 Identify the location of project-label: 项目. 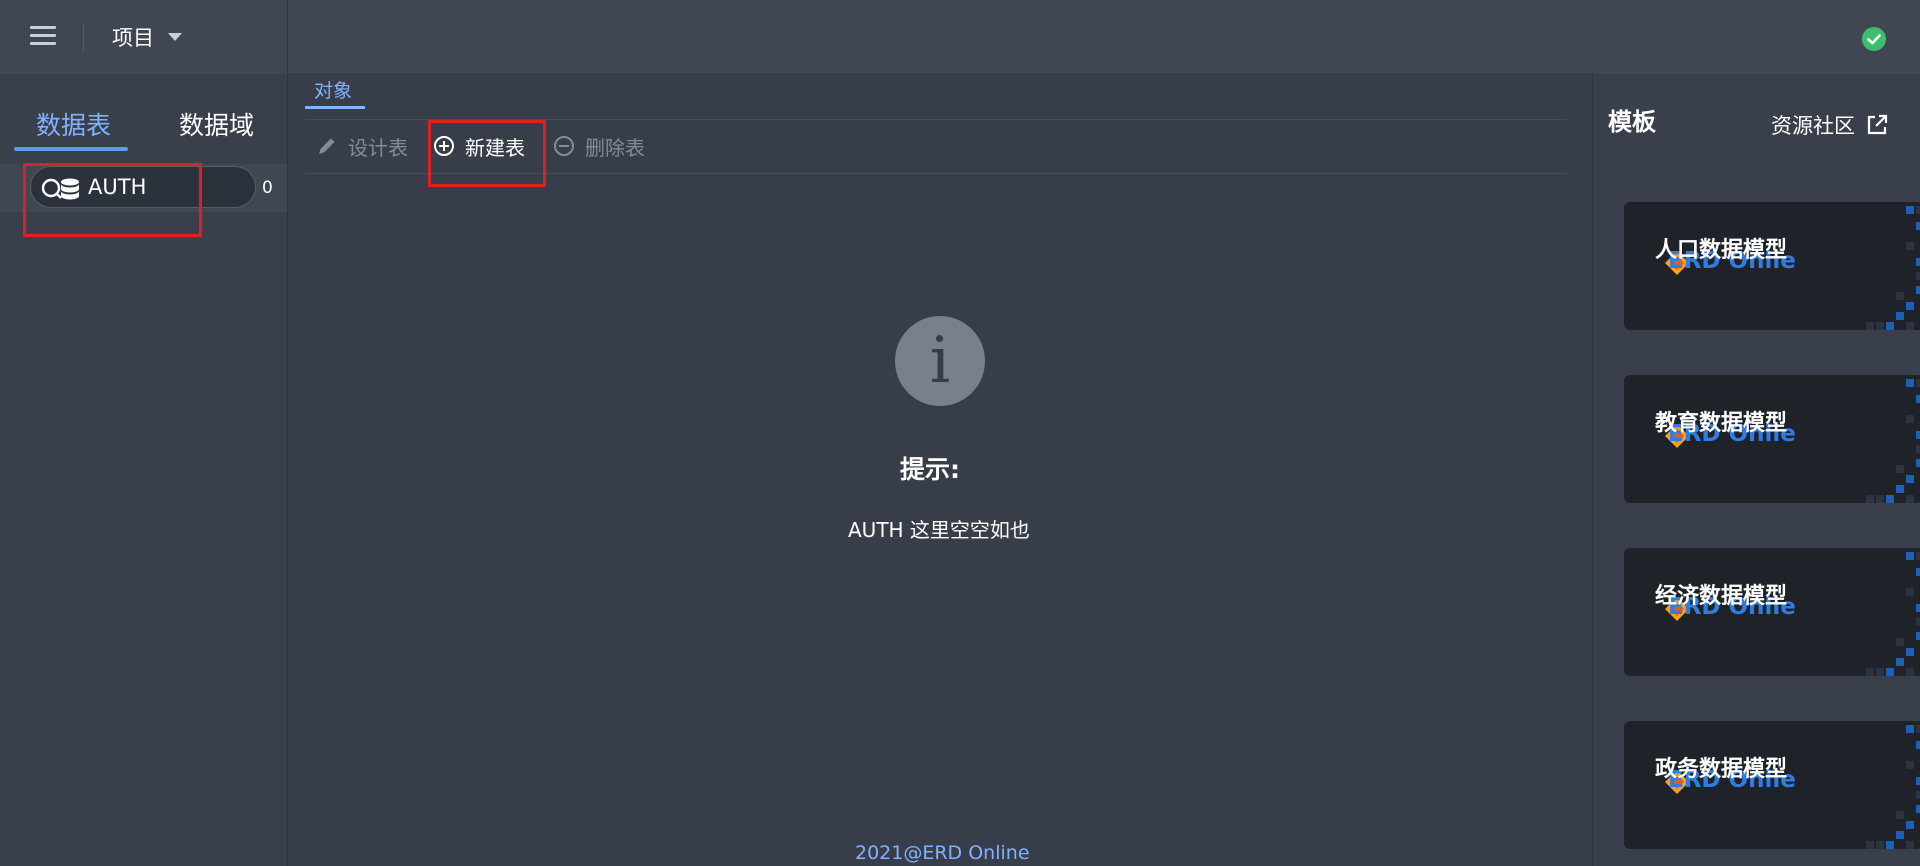
(133, 38).